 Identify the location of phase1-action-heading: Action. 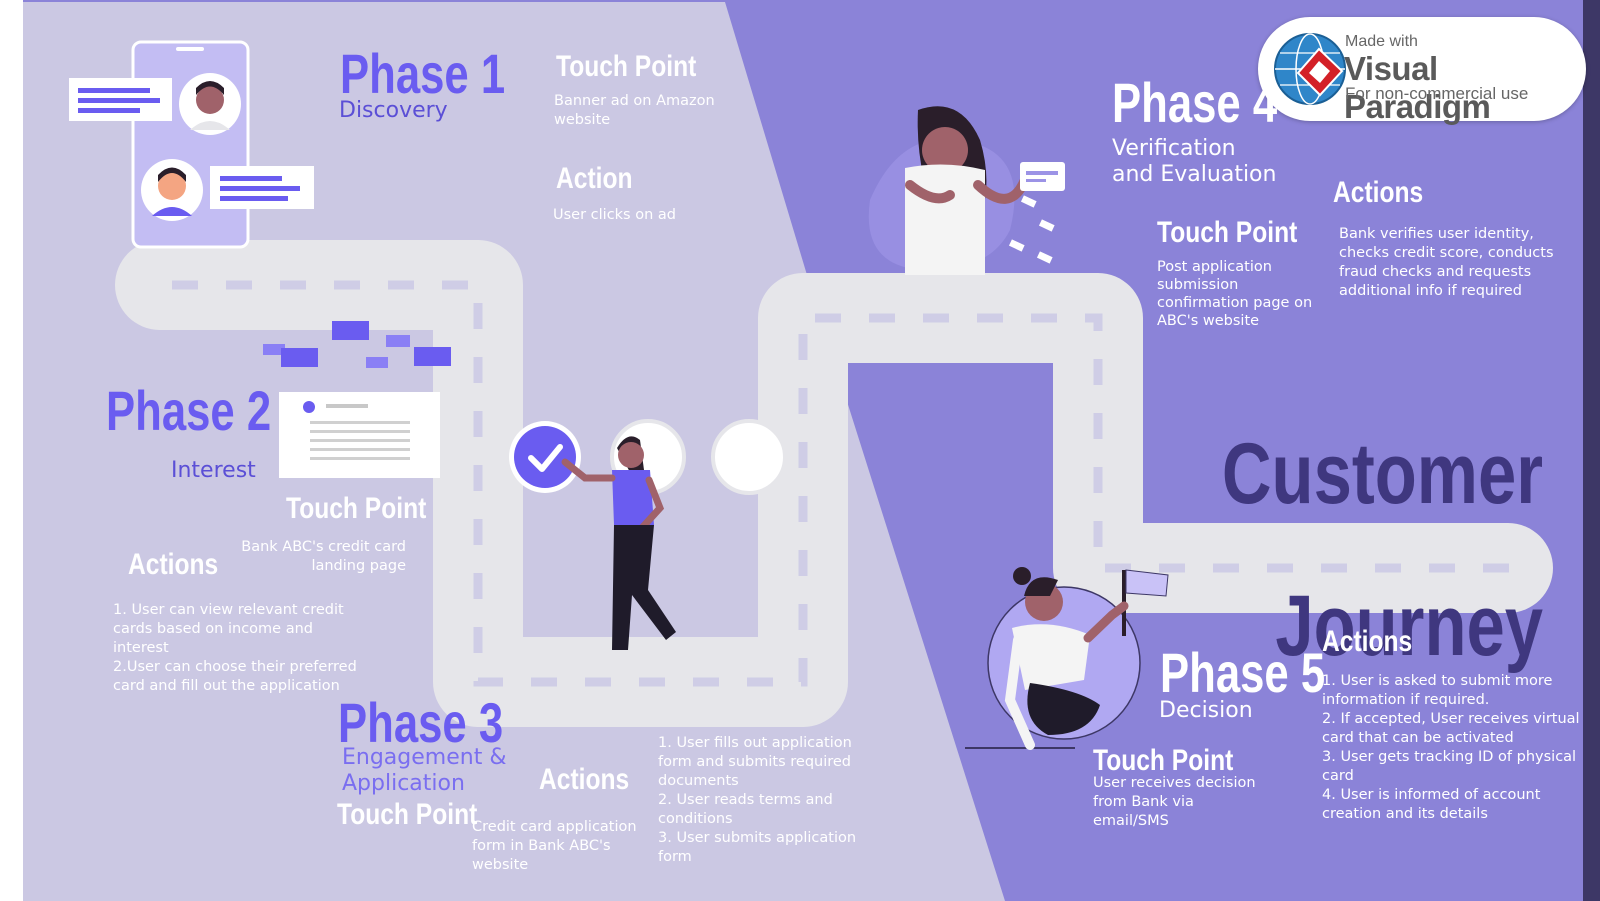
(594, 178).